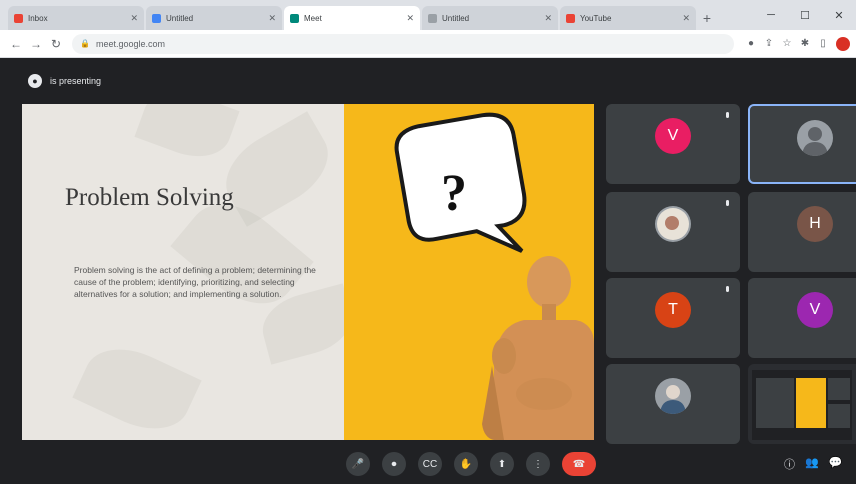  What do you see at coordinates (836, 464) in the screenshot?
I see `chat-icon: 💬` at bounding box center [836, 464].